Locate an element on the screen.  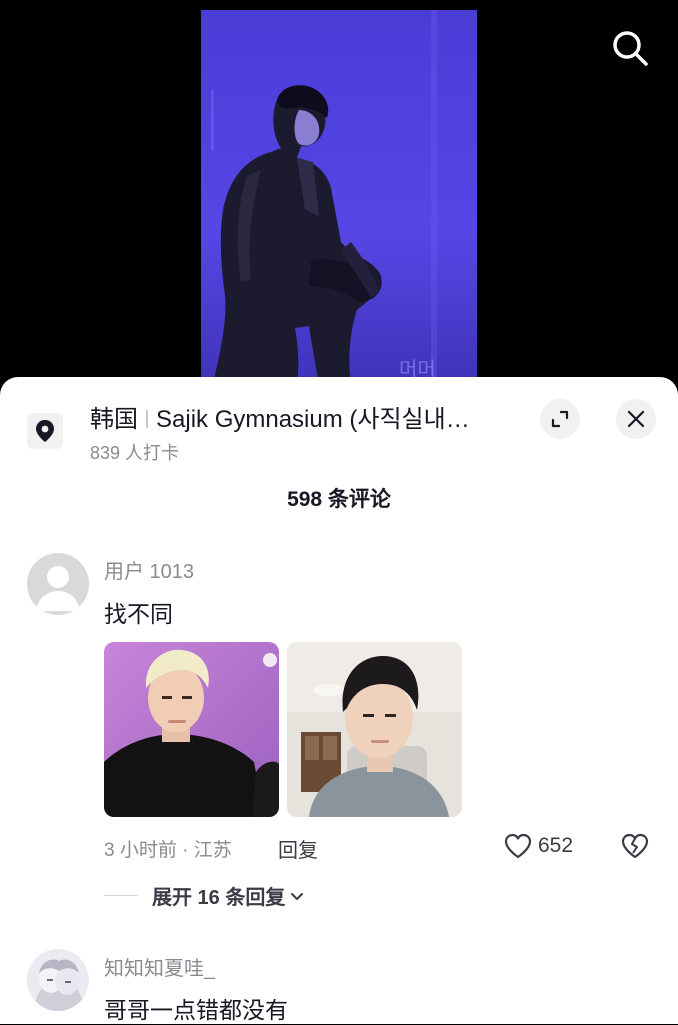
comment-count: 598 条评论 is located at coordinates (339, 499).